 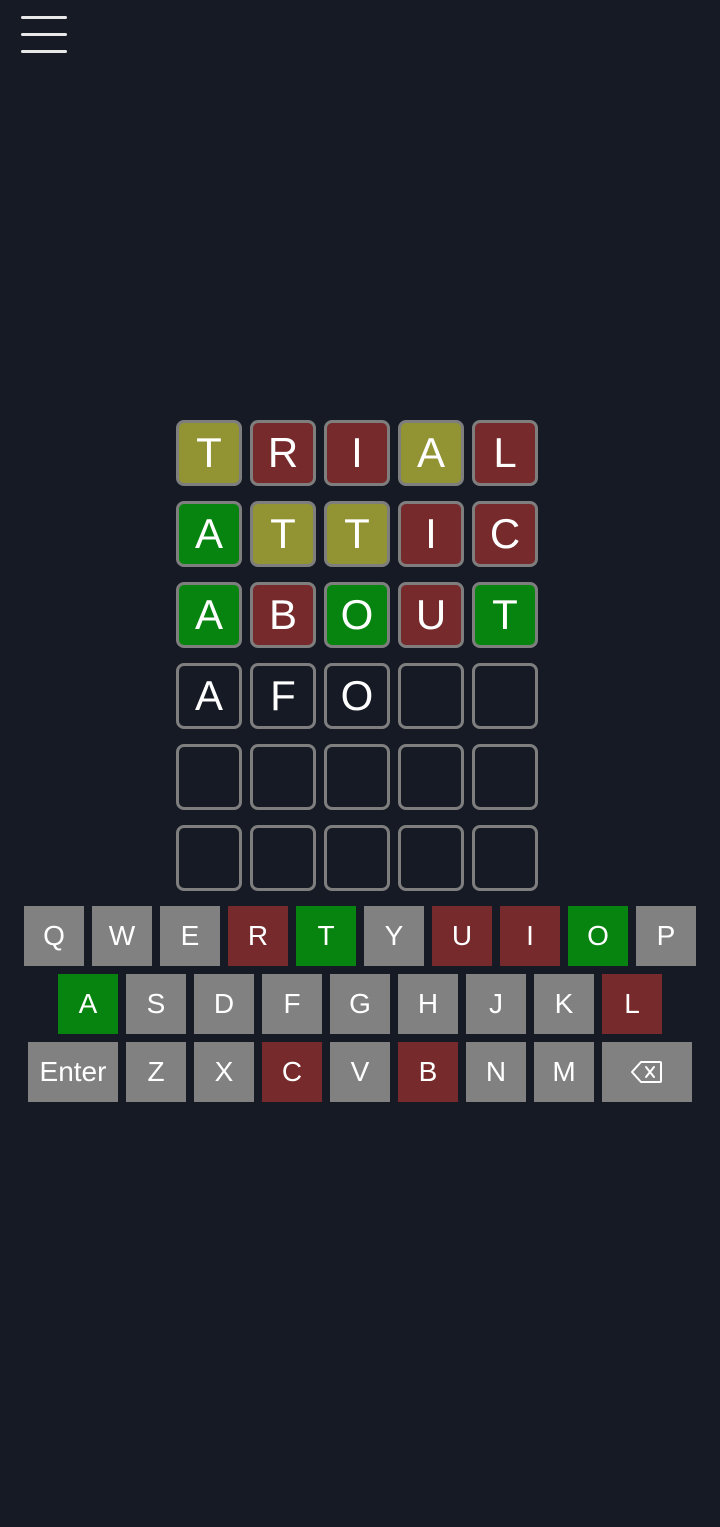 I want to click on board-row: ATTIC, so click(x=357, y=534).